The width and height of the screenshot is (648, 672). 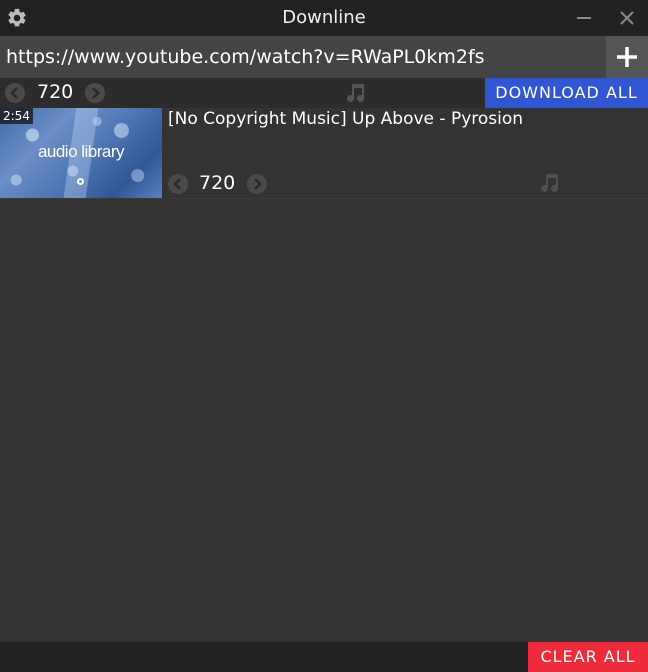 What do you see at coordinates (627, 18) in the screenshot?
I see `close-icon` at bounding box center [627, 18].